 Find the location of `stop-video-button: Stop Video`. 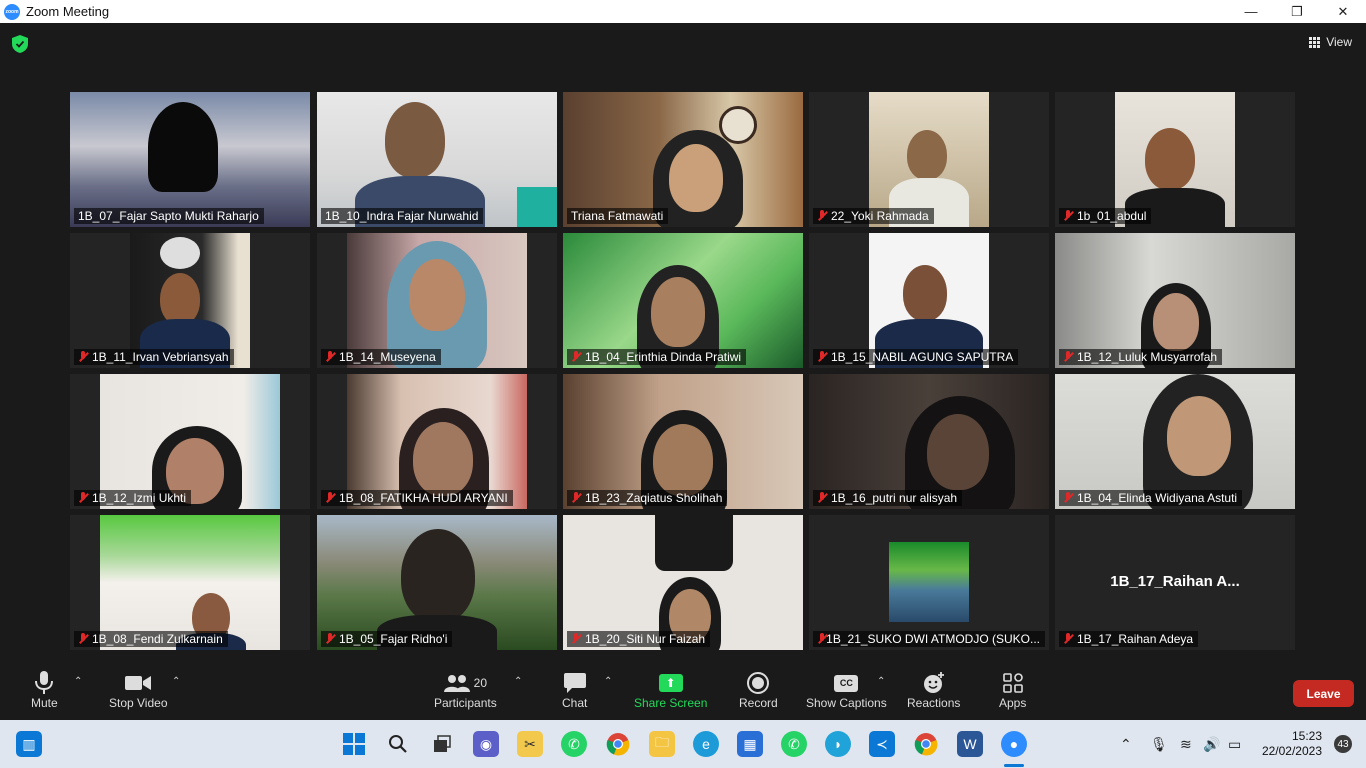

stop-video-button: Stop Video is located at coordinates (138, 690).